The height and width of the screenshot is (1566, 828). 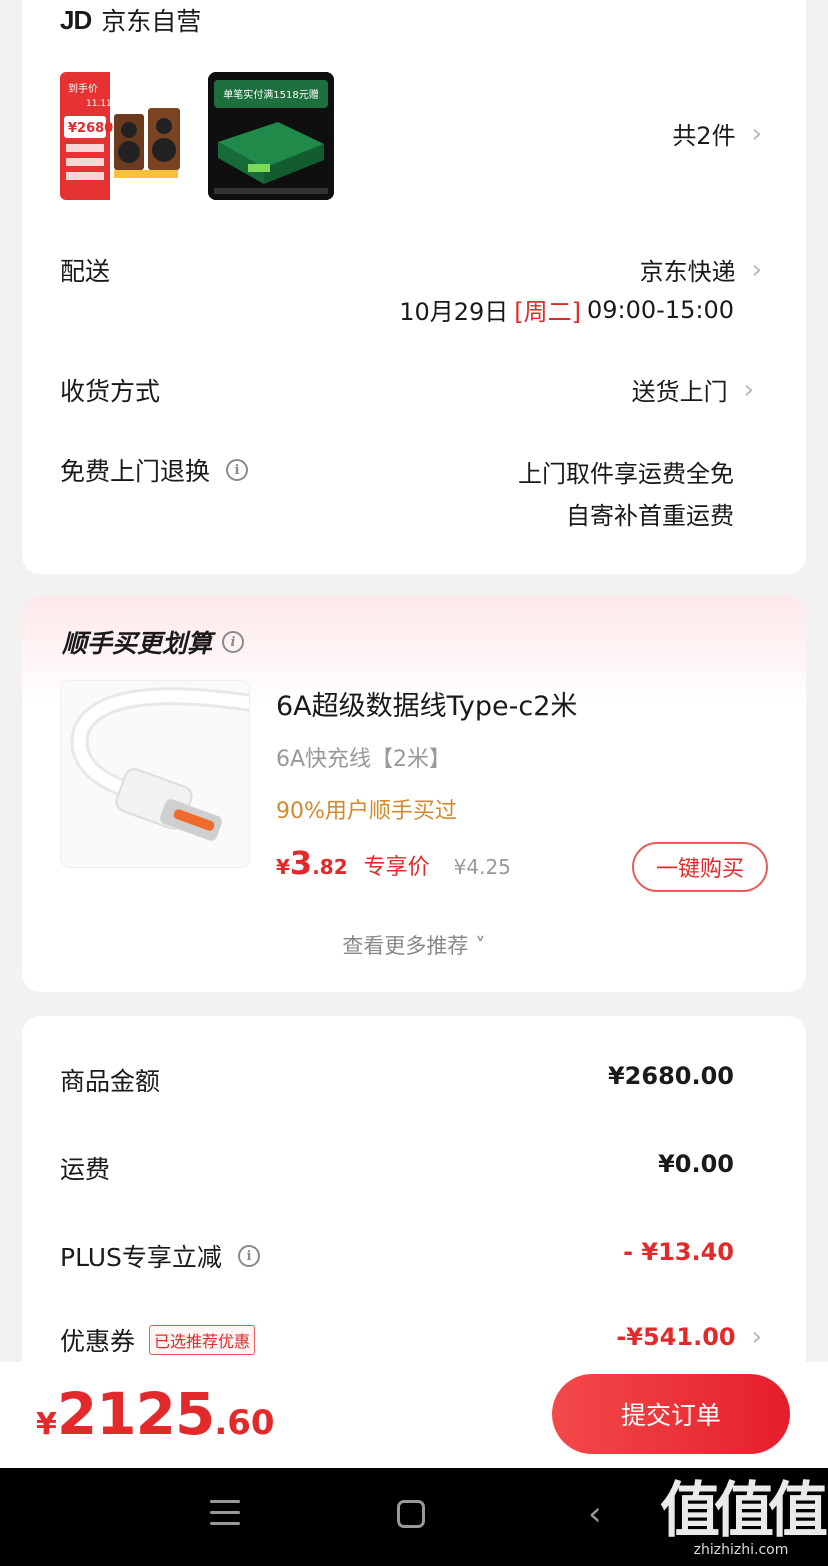 What do you see at coordinates (696, 1164) in the screenshot?
I see `shipping-fee-value: ¥0.00` at bounding box center [696, 1164].